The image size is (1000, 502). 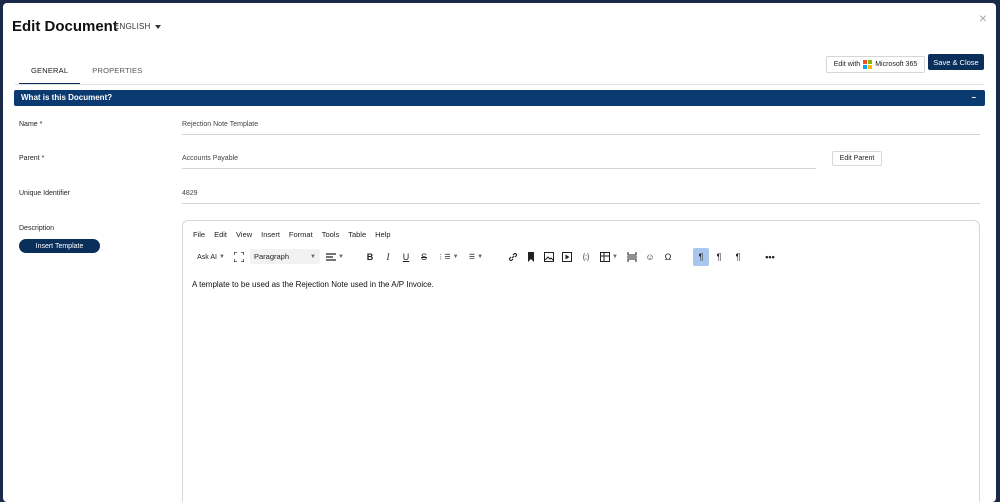 I want to click on bold-icon: B, so click(x=370, y=257).